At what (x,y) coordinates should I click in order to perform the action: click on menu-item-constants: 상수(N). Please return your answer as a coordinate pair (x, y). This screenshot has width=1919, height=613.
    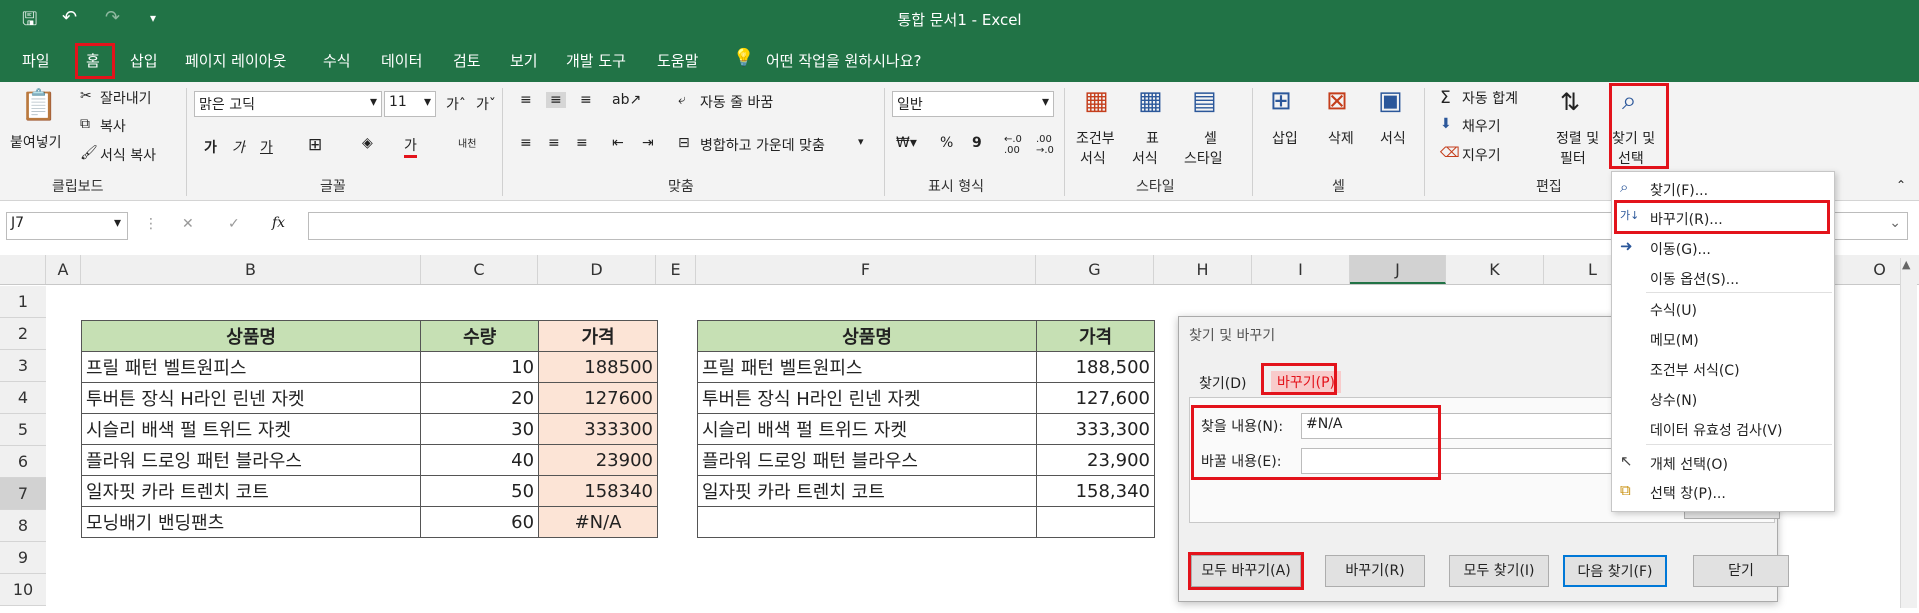
    Looking at the image, I should click on (1673, 400).